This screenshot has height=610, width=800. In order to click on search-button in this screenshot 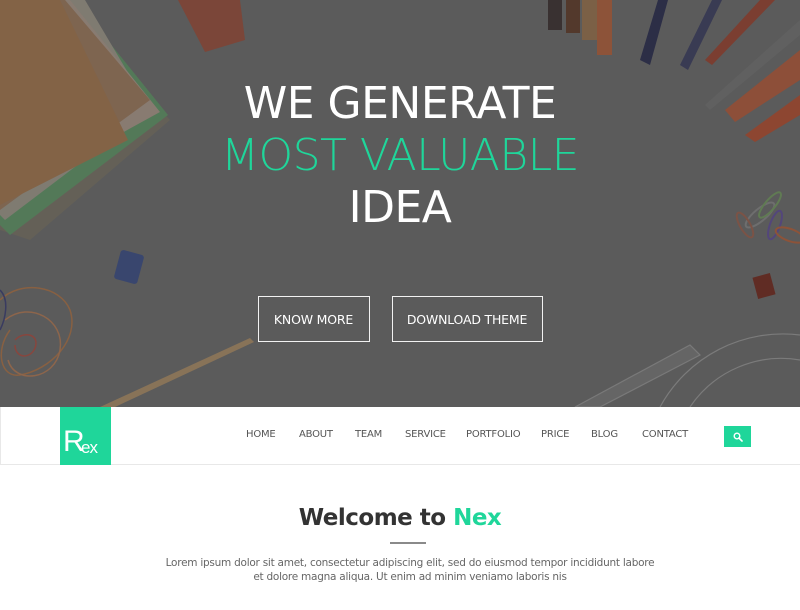, I will do `click(737, 436)`.